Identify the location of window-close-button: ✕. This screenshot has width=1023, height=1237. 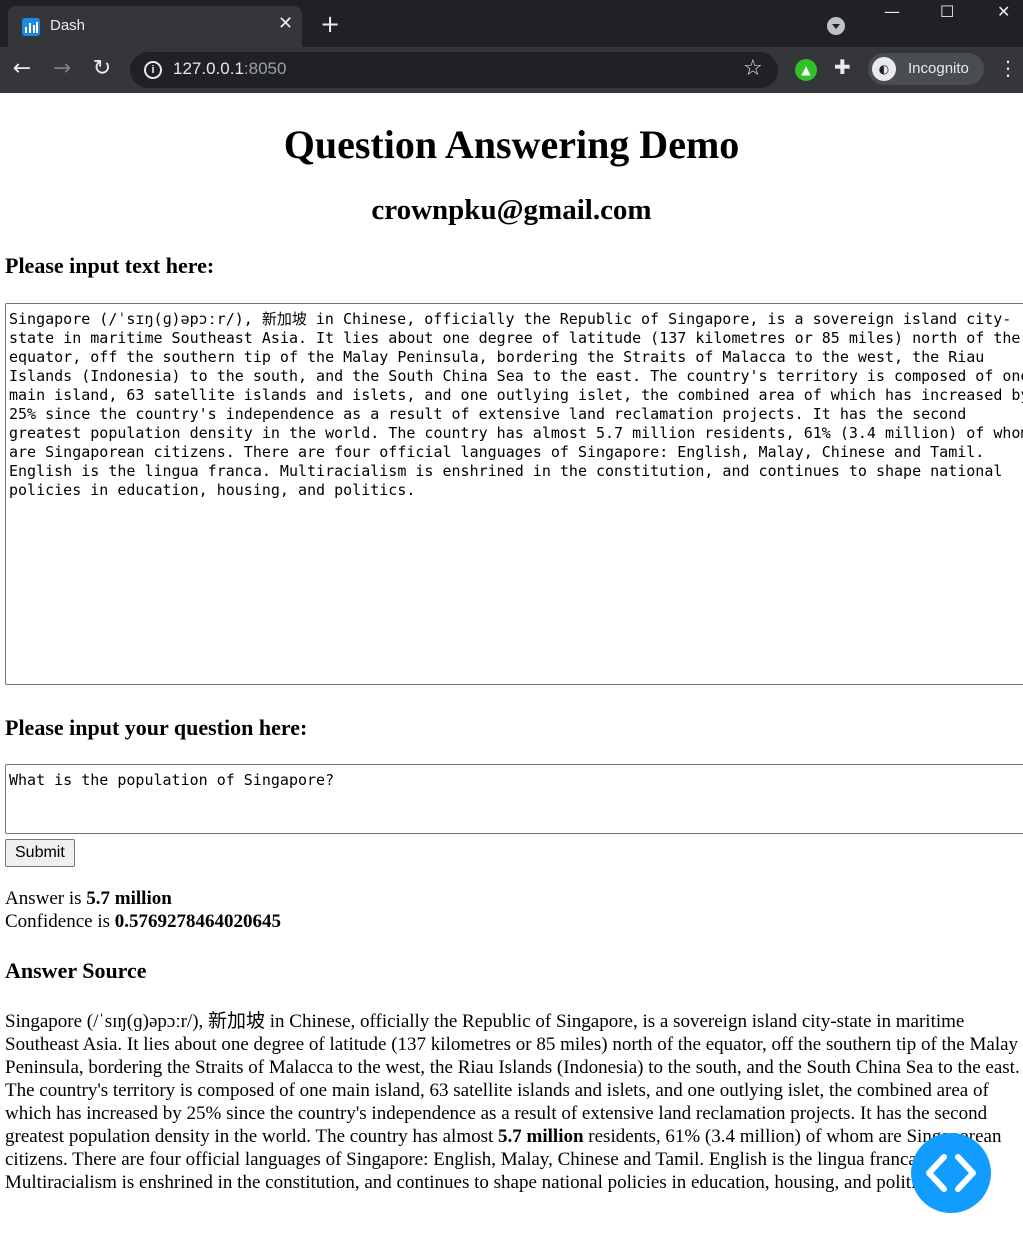
(1003, 11).